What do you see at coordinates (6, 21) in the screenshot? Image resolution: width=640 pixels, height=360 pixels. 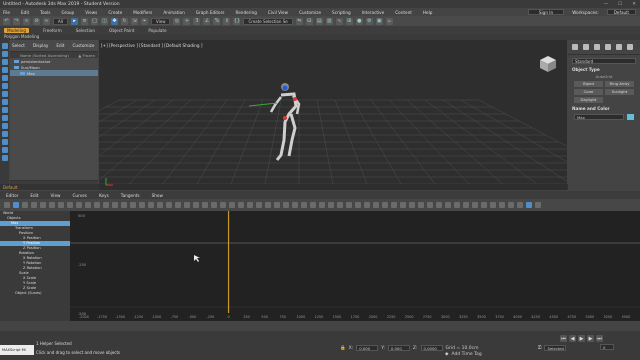 I see `undo-icon: ↶` at bounding box center [6, 21].